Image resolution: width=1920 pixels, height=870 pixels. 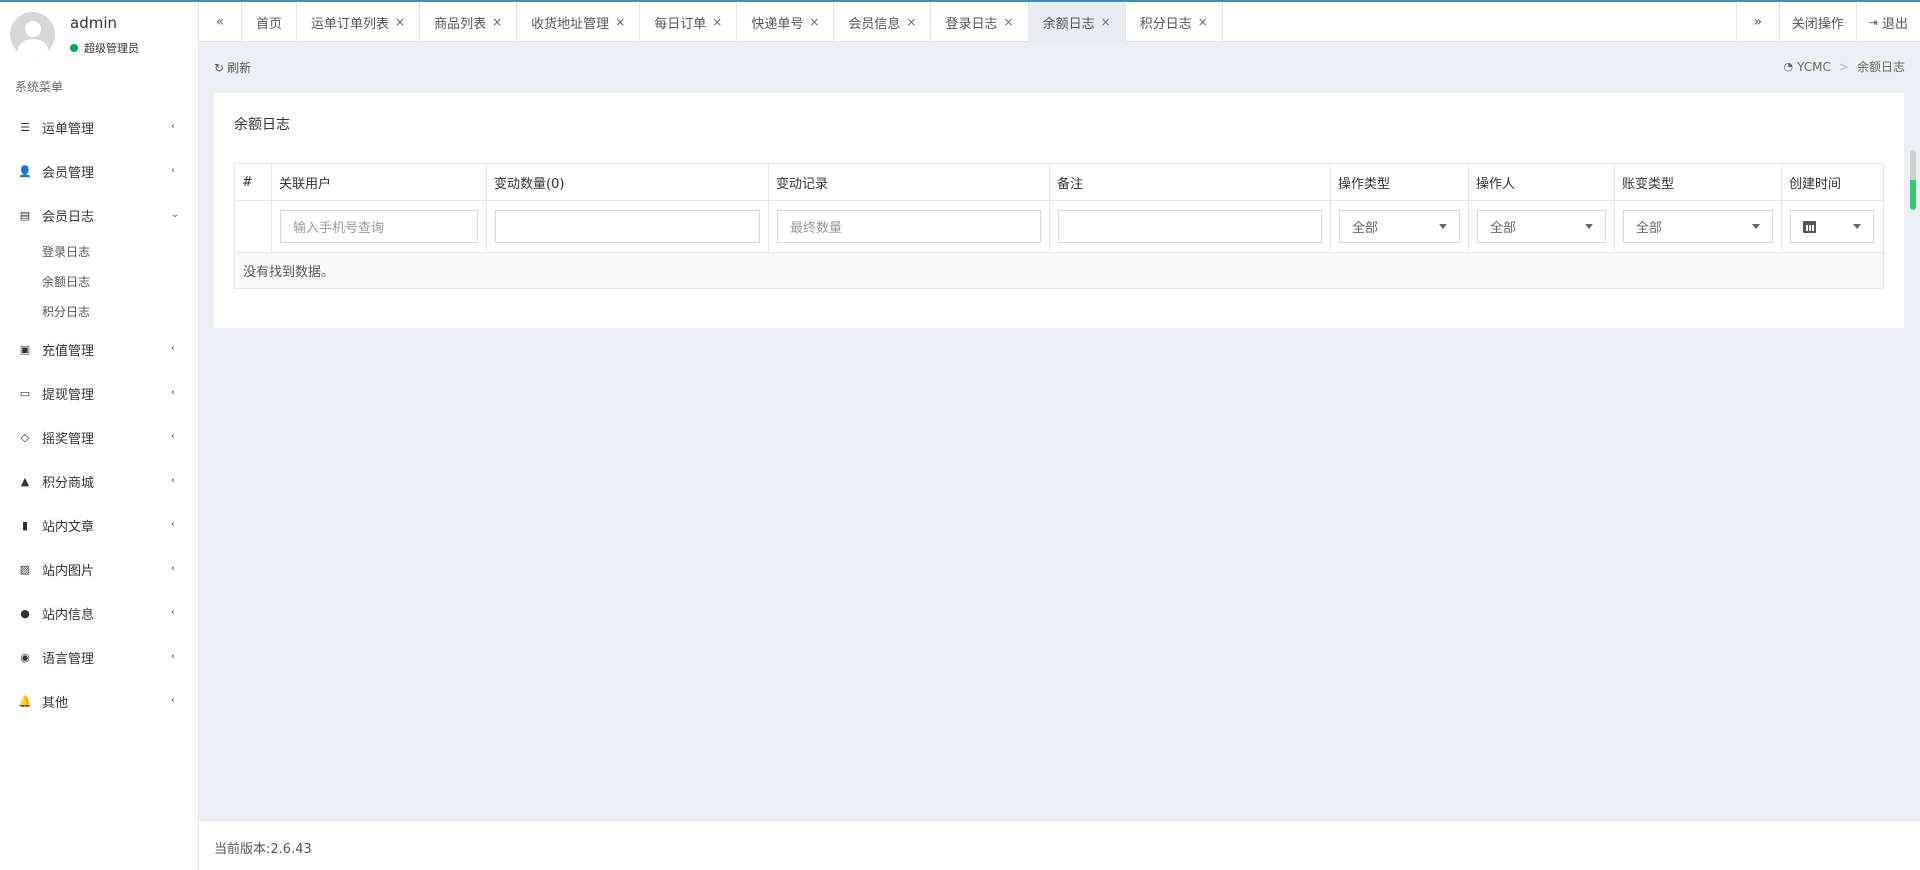 I want to click on sidebar-subitem-balance-log: 余额日志, so click(x=120, y=282).